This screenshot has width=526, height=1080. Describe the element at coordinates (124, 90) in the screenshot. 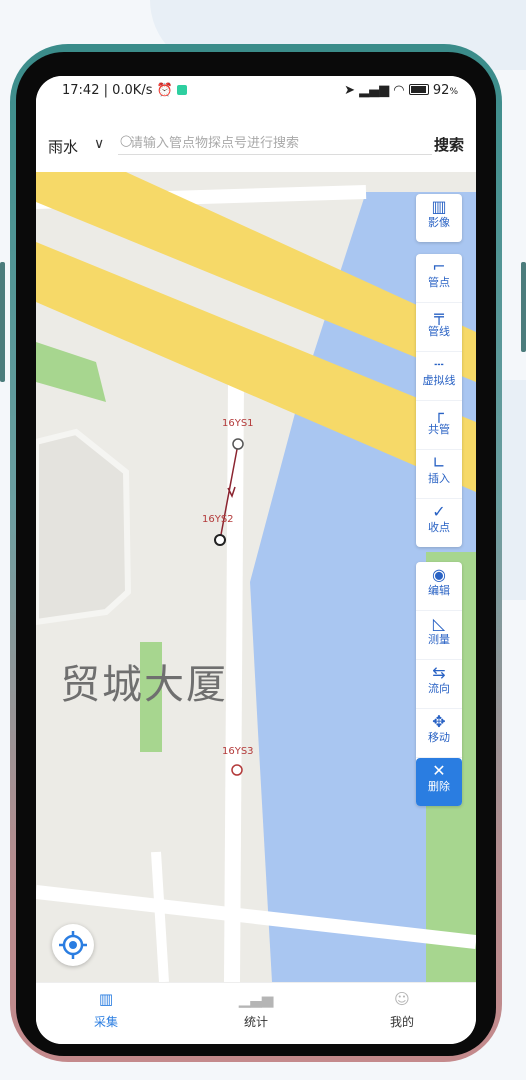

I see `status-time: 17:42 | 0.0K/s ⏰` at that location.